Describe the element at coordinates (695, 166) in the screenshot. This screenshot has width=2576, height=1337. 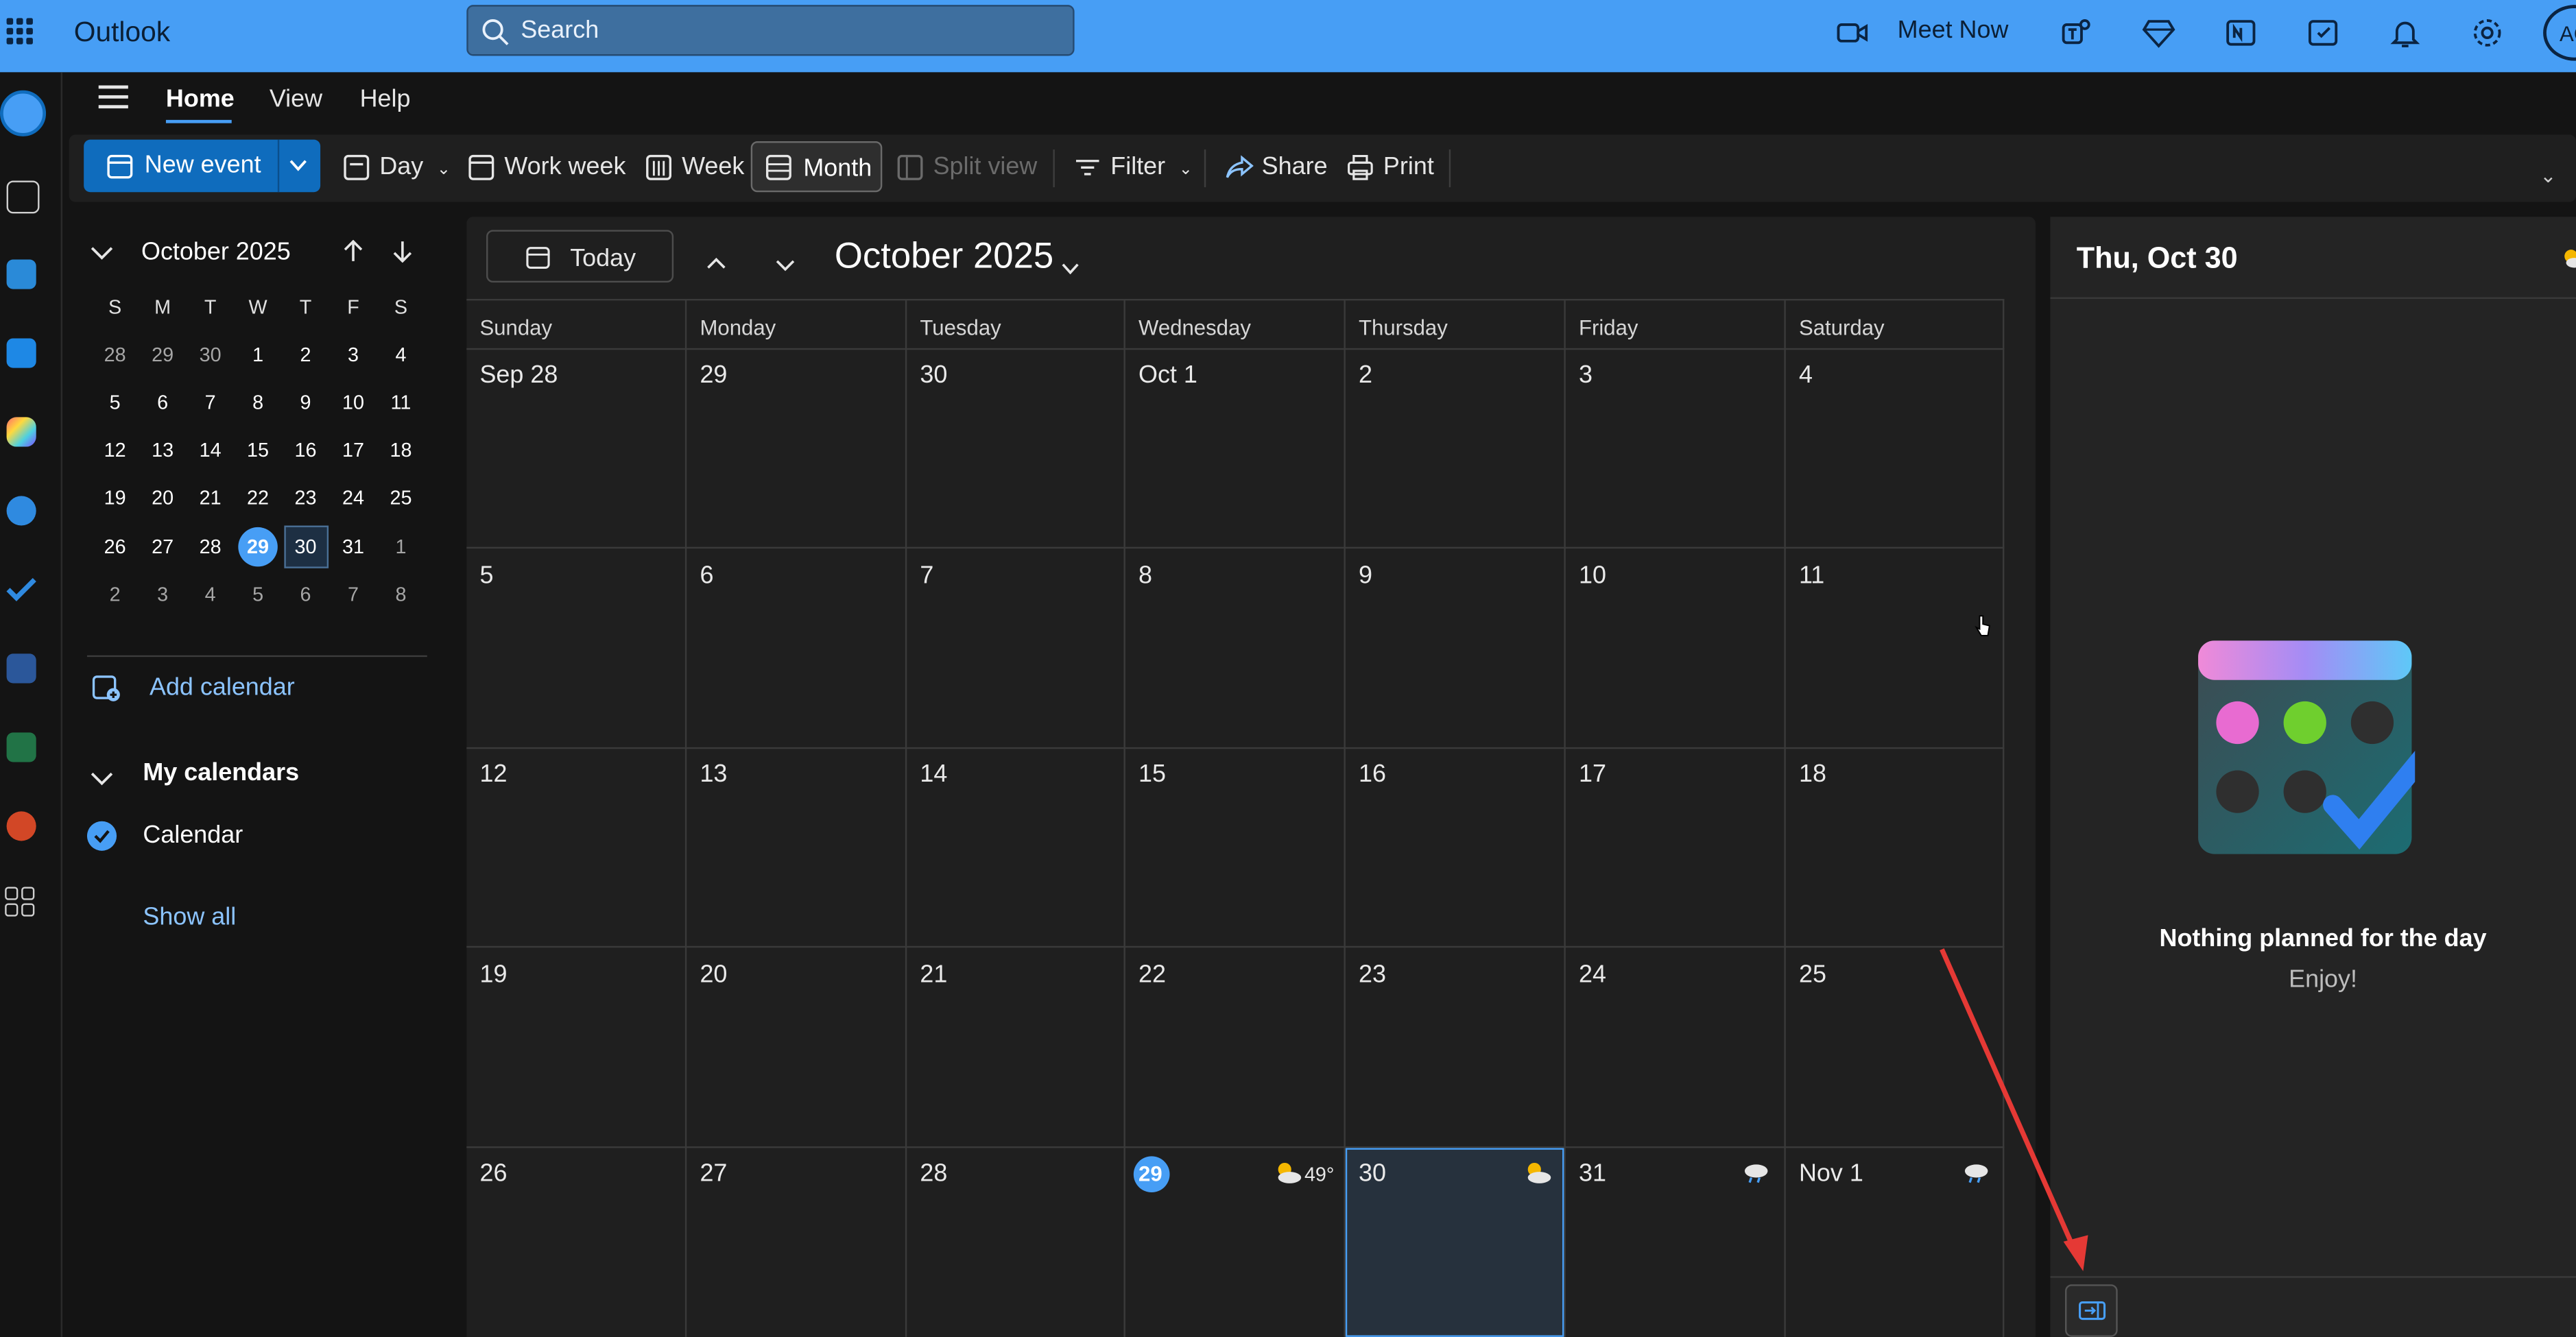
I see `week-view-button: Week` at that location.